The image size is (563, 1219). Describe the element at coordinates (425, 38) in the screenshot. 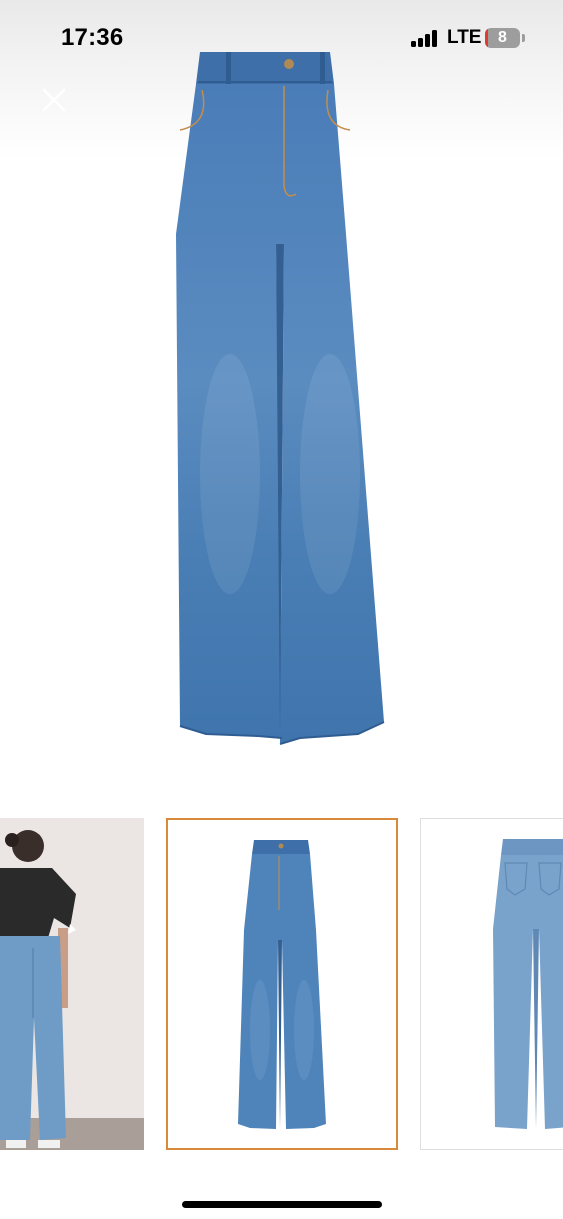

I see `signal-icon` at that location.